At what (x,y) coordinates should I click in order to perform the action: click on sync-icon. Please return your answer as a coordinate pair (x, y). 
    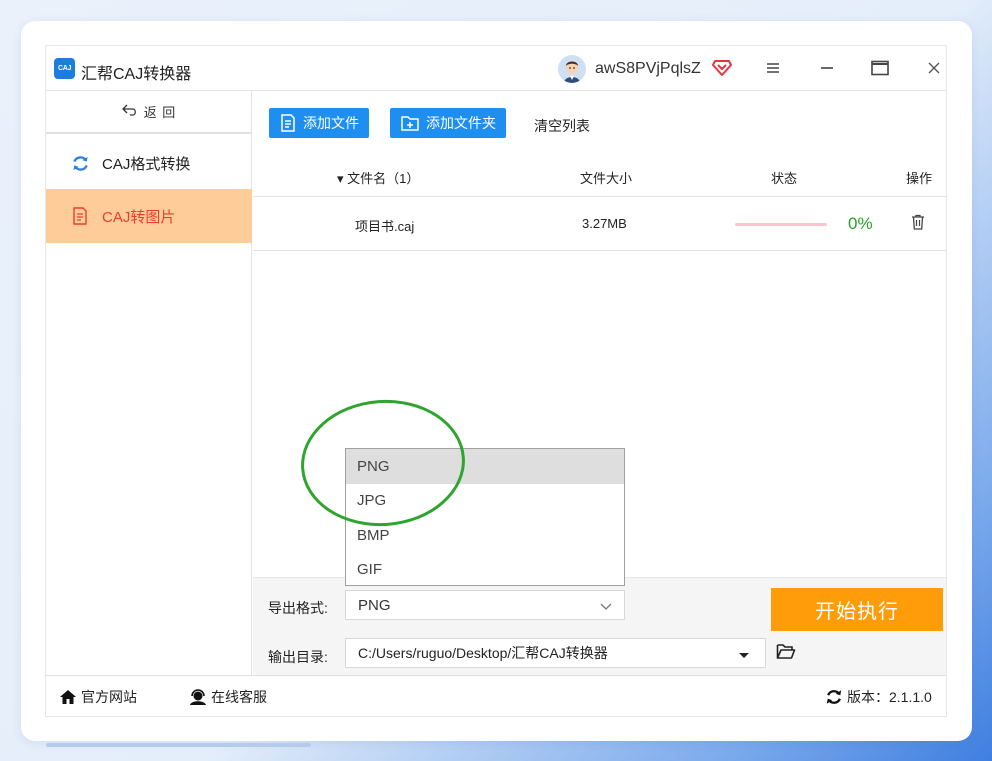
    Looking at the image, I should click on (834, 697).